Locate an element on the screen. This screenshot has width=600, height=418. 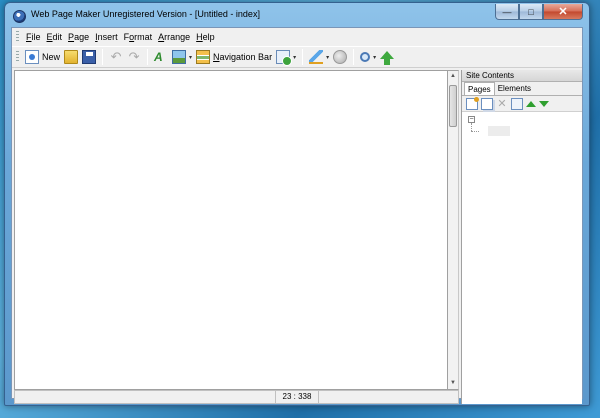
move-up-icon is located at coordinates (531, 103).